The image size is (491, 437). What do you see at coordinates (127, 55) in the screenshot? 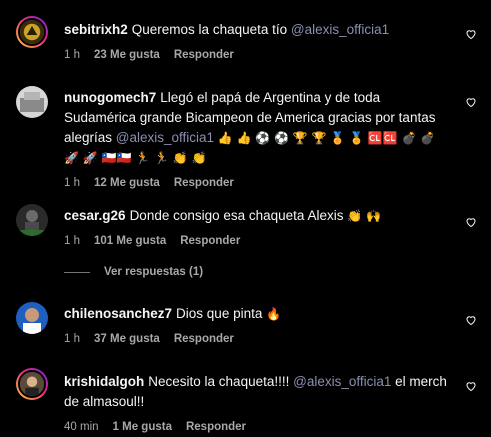
I see `comment-likes: 23 Me gusta` at bounding box center [127, 55].